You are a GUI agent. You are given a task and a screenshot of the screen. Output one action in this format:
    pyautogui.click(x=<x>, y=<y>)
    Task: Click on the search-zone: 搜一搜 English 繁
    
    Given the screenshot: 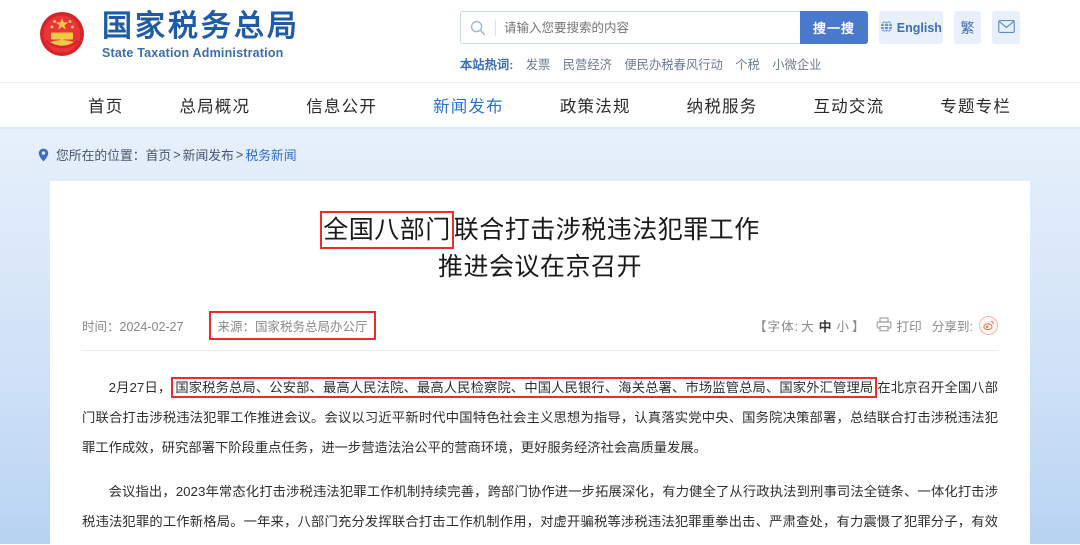 What is the action you would take?
    pyautogui.click(x=740, y=42)
    